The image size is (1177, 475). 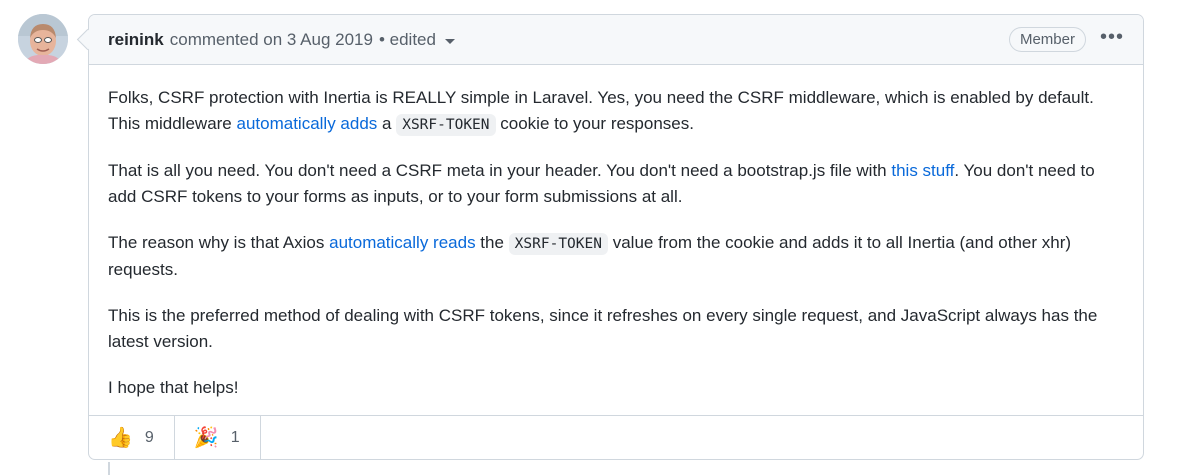 I want to click on chevron-down-icon, so click(x=449, y=41).